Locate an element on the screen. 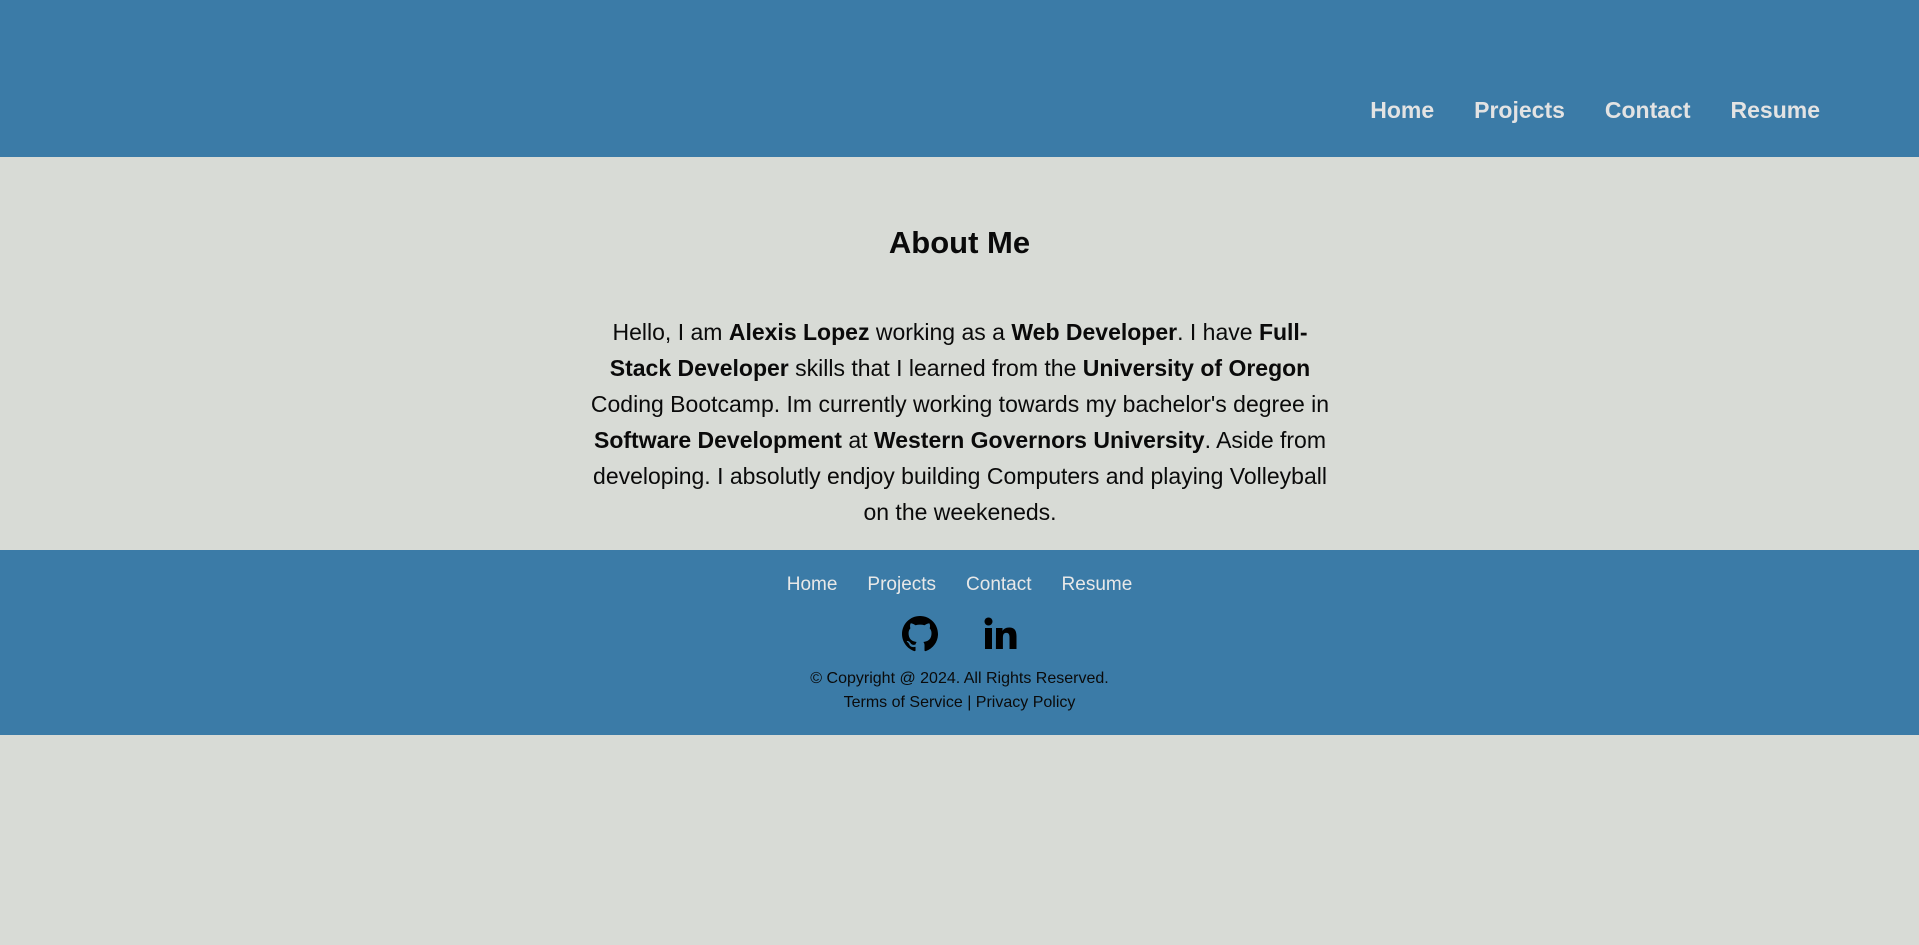  main-nav: Home Projects Contact Resume is located at coordinates (1595, 110).